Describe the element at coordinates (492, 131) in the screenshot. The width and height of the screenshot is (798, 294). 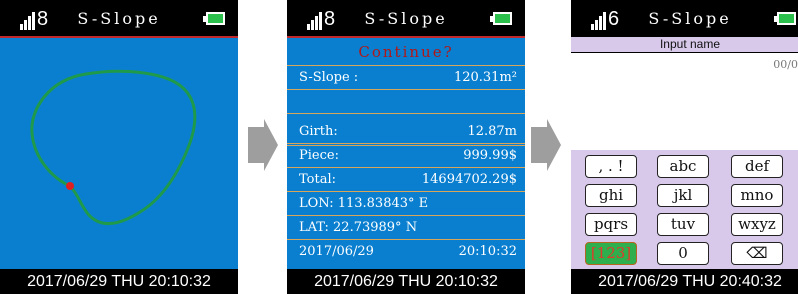
I see `row-value: 12.87m` at that location.